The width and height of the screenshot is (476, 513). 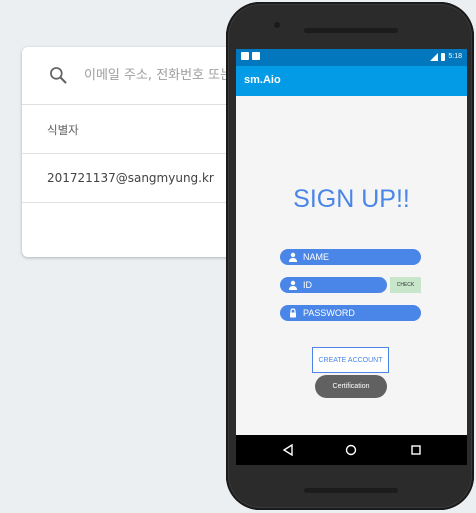 What do you see at coordinates (416, 450) in the screenshot?
I see `recent-apps-icon` at bounding box center [416, 450].